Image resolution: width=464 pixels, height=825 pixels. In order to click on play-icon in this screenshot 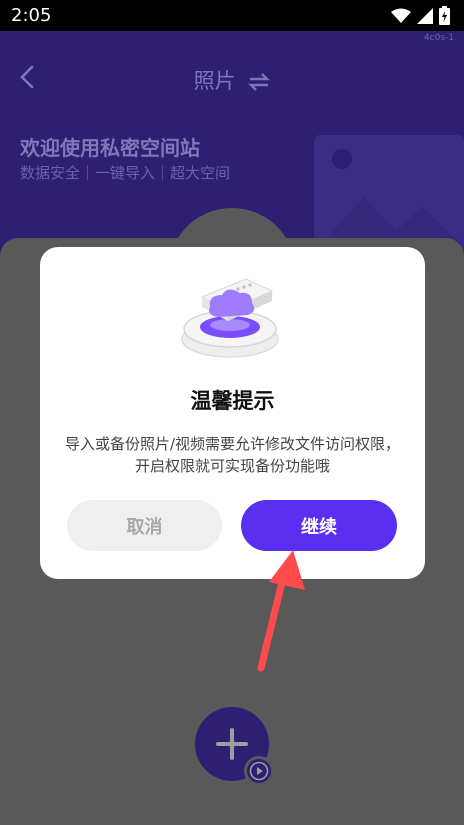, I will do `click(259, 771)`.